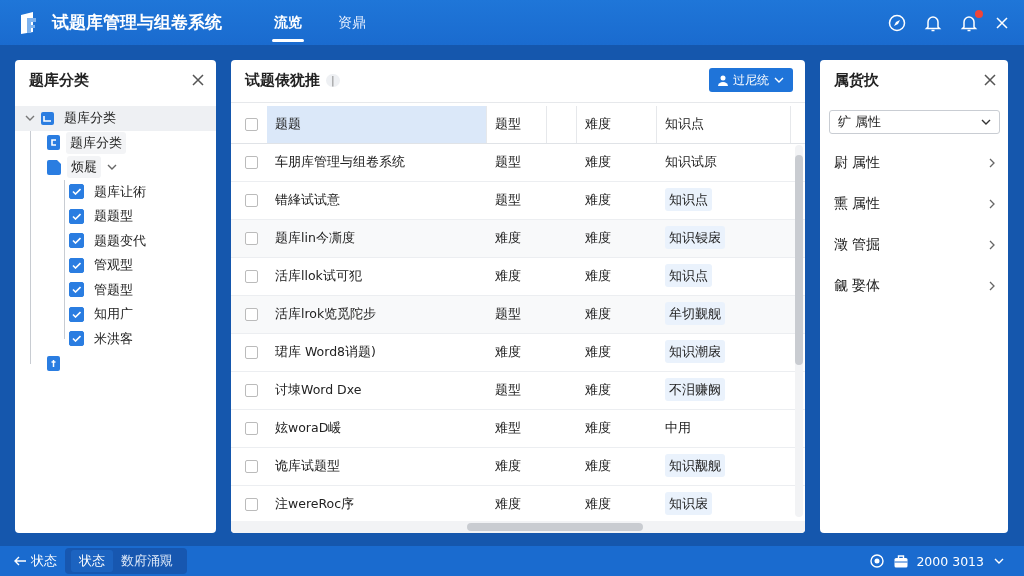 The height and width of the screenshot is (576, 1024). Describe the element at coordinates (307, 200) in the screenshot. I see `question-cell-text: 错綘试试意` at that location.